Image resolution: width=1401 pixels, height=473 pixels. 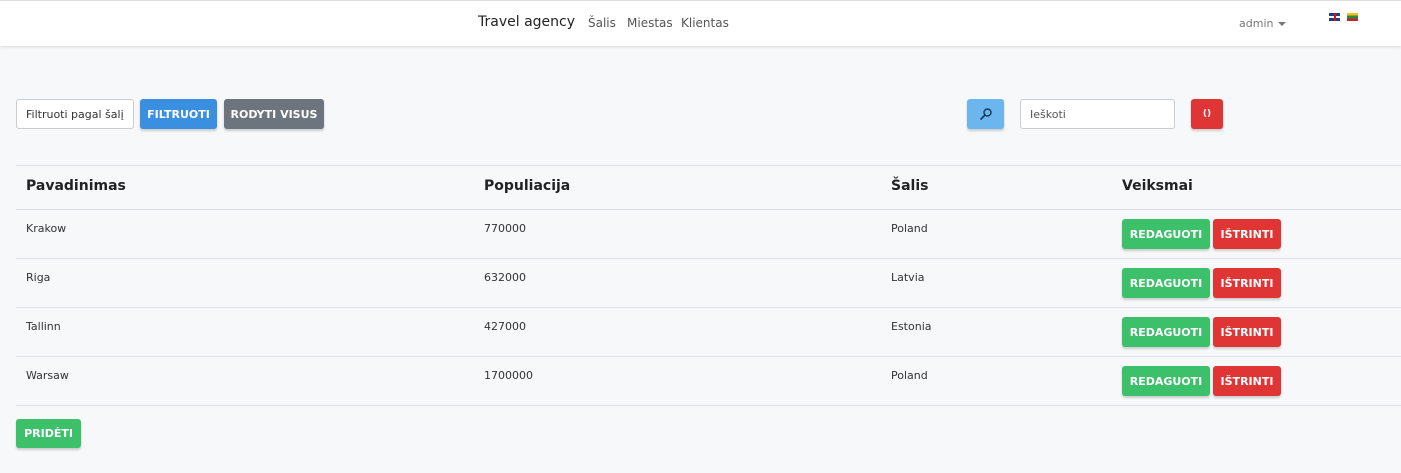 I want to click on search-icon, so click(x=985, y=114).